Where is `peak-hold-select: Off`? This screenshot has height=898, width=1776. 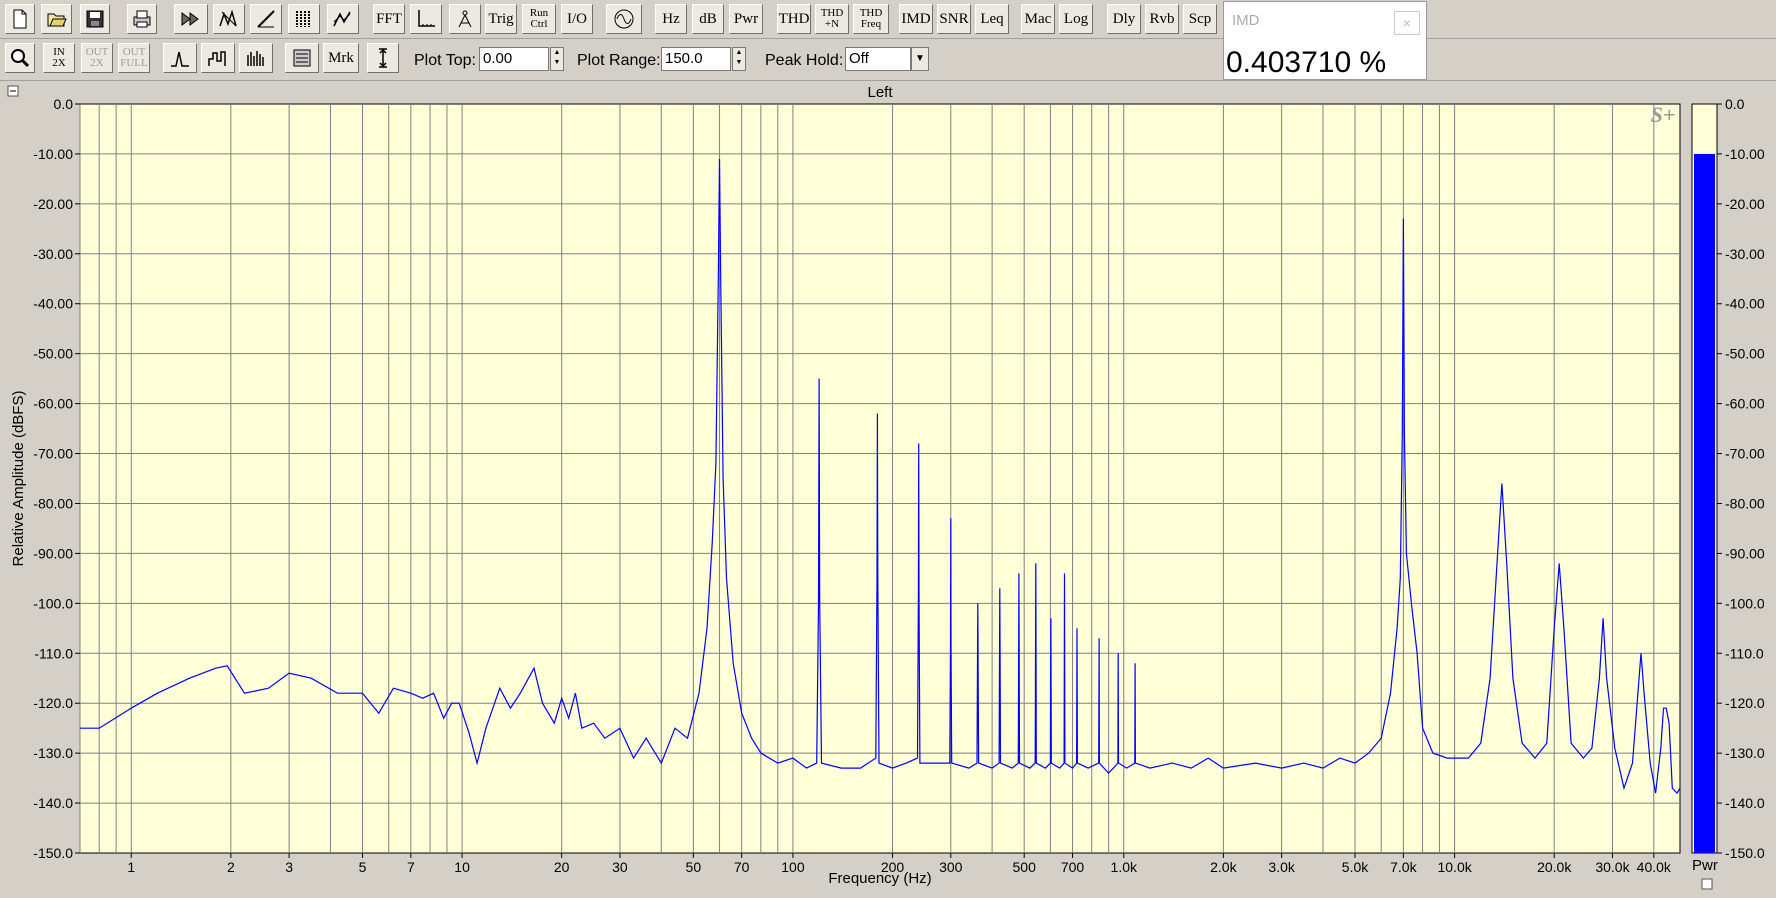 peak-hold-select: Off is located at coordinates (878, 59).